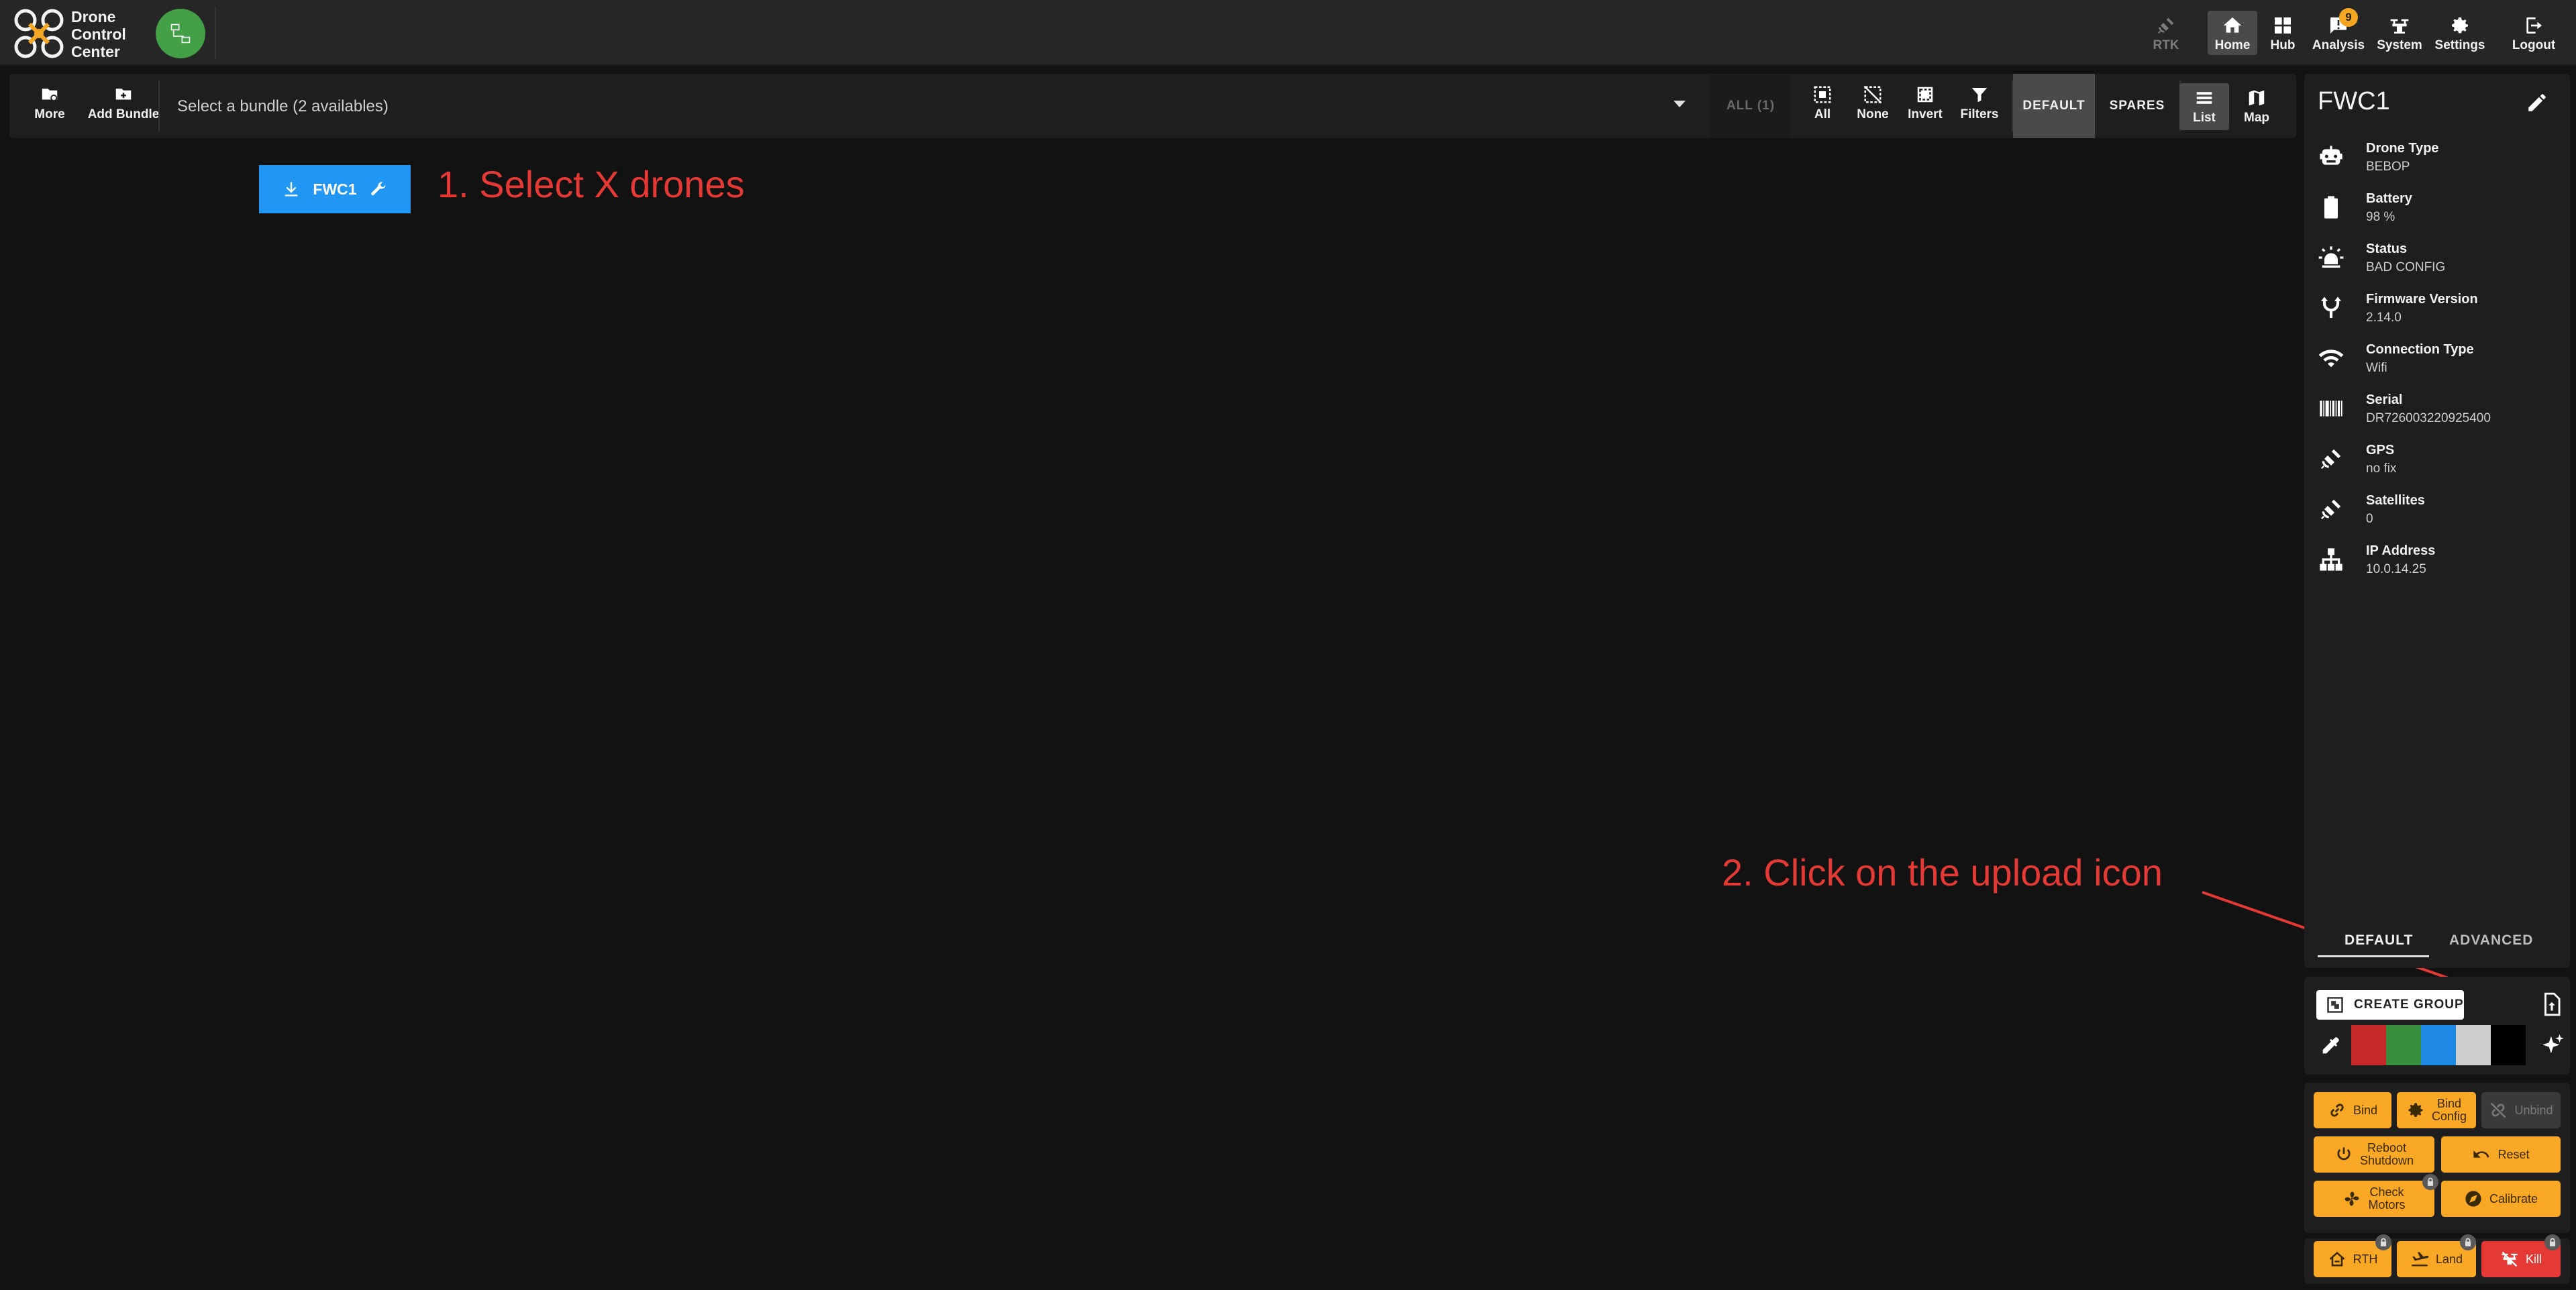 This screenshot has height=1290, width=2576. What do you see at coordinates (2553, 1046) in the screenshot?
I see `sparkle-icon` at bounding box center [2553, 1046].